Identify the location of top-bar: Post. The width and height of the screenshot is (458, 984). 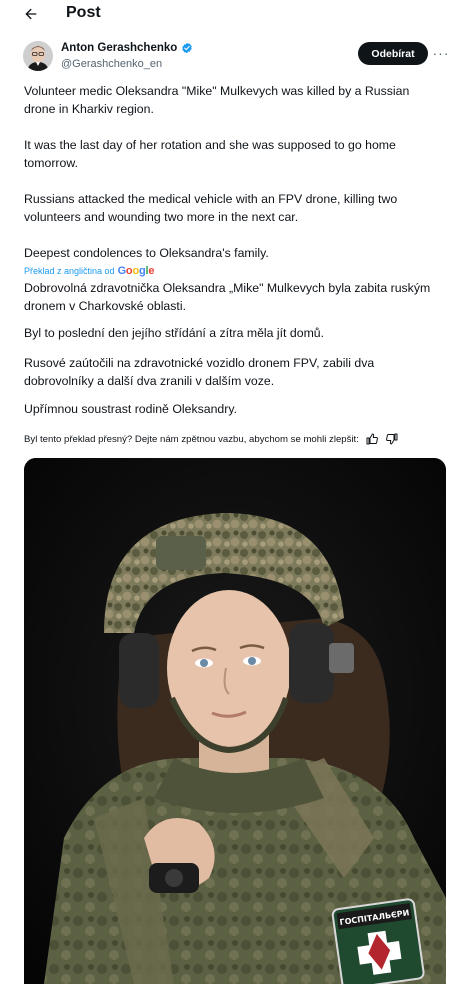
(229, 15).